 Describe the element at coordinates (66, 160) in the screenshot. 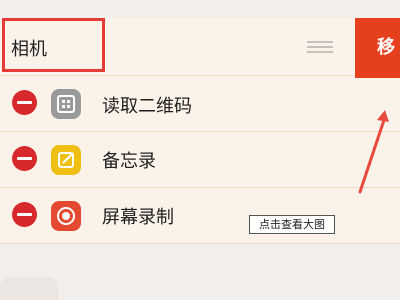

I see `edit-note-icon` at that location.